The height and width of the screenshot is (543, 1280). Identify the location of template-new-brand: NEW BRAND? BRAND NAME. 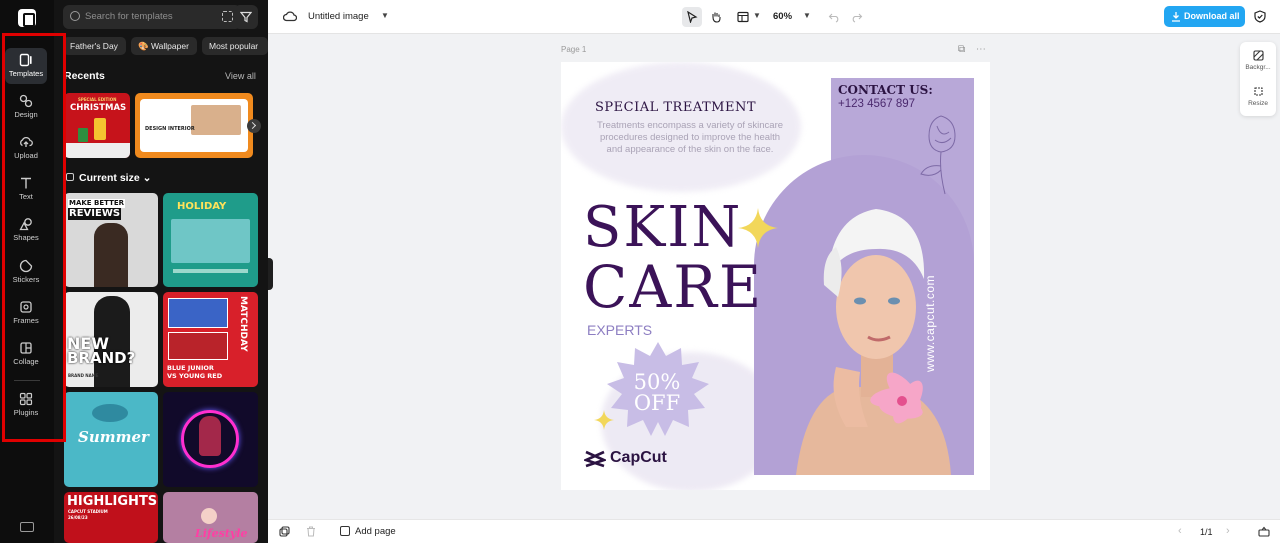
(111, 339).